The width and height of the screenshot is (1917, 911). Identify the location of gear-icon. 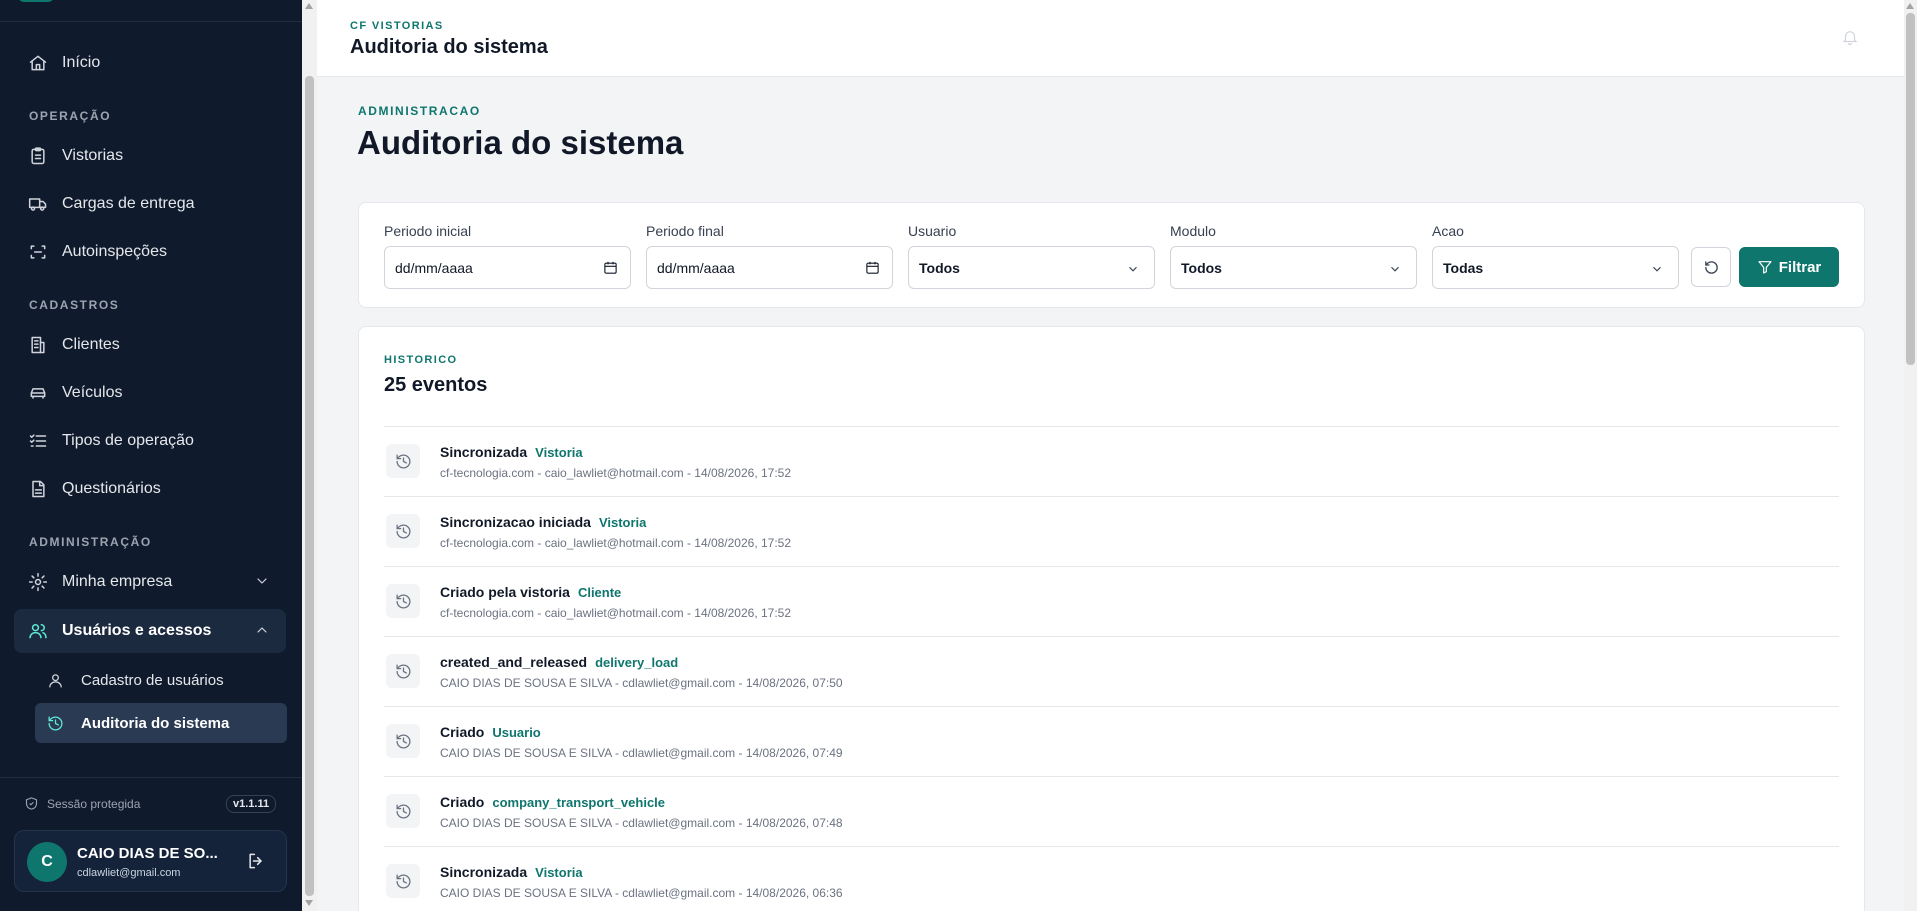
(38, 582).